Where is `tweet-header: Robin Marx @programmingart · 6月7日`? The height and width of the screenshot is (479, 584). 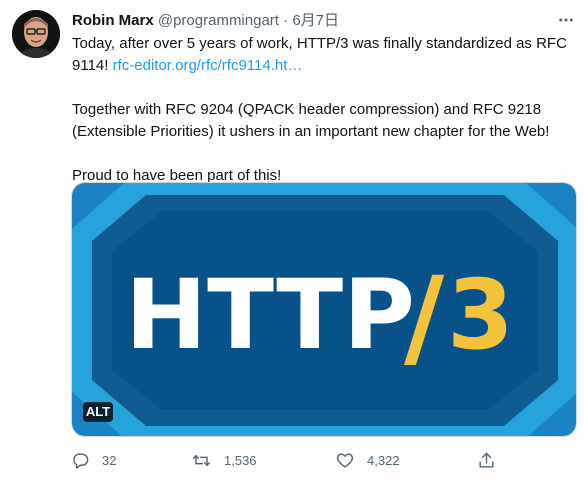
tweet-header: Robin Marx @programmingart · 6月7日 is located at coordinates (322, 21).